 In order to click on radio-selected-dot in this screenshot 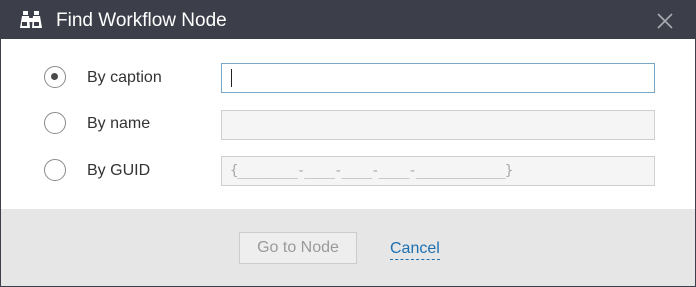, I will do `click(54, 76)`.